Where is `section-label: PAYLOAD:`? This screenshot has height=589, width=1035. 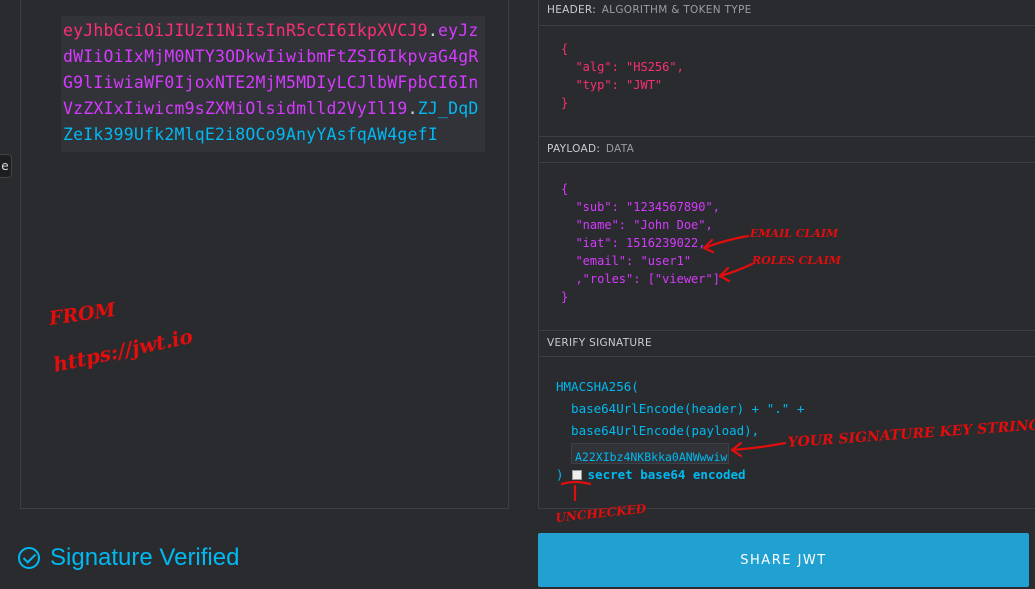 section-label: PAYLOAD: is located at coordinates (574, 149).